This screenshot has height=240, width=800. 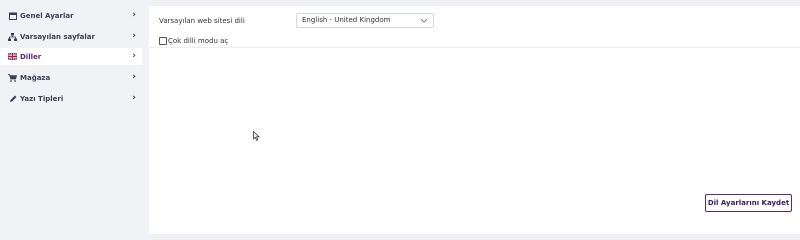 I want to click on default-language-select: English - United Kingdom, so click(x=365, y=20).